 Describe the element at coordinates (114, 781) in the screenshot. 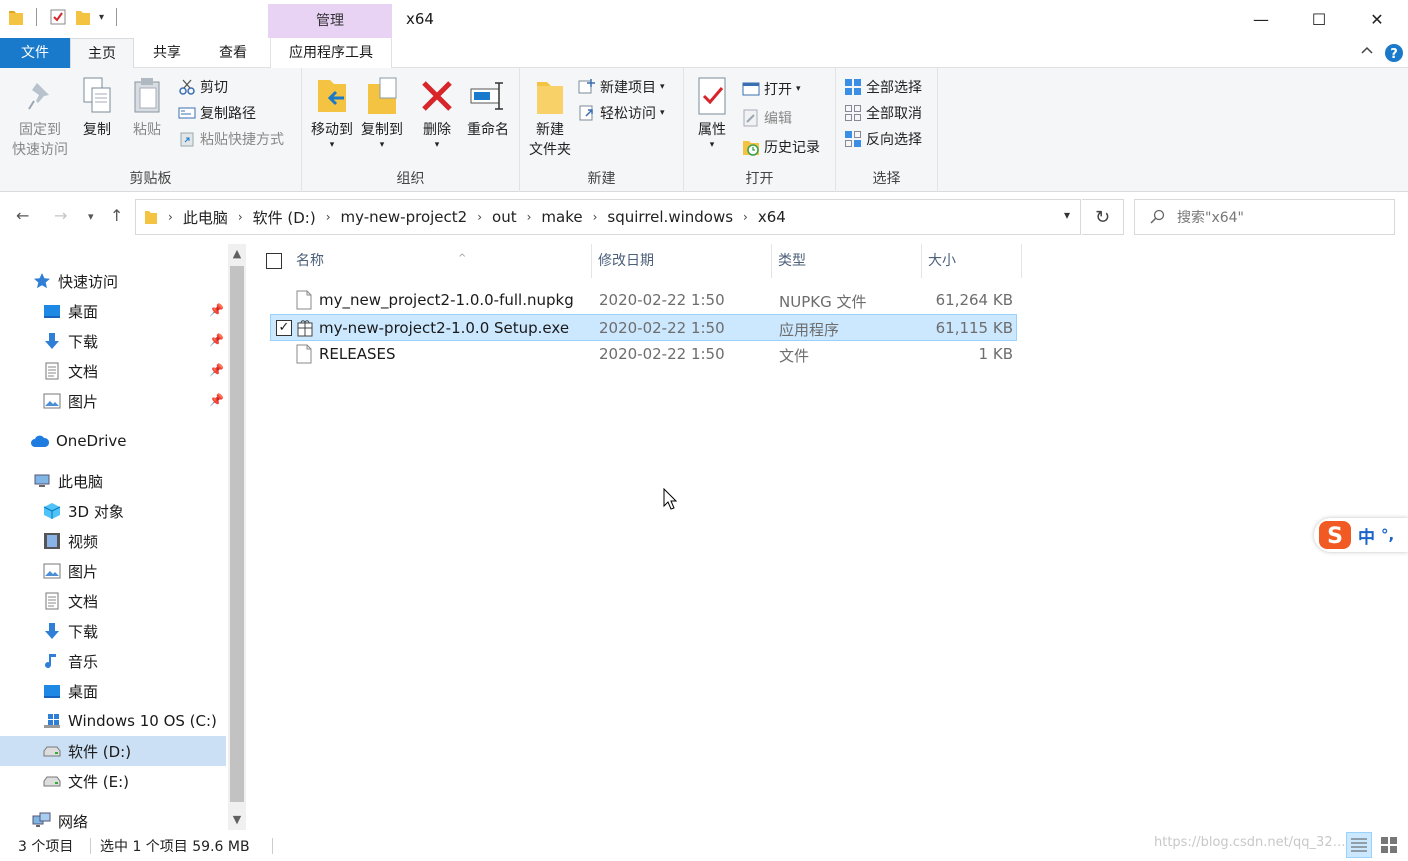

I see `nav-drive-e: 文件 (E:)` at that location.